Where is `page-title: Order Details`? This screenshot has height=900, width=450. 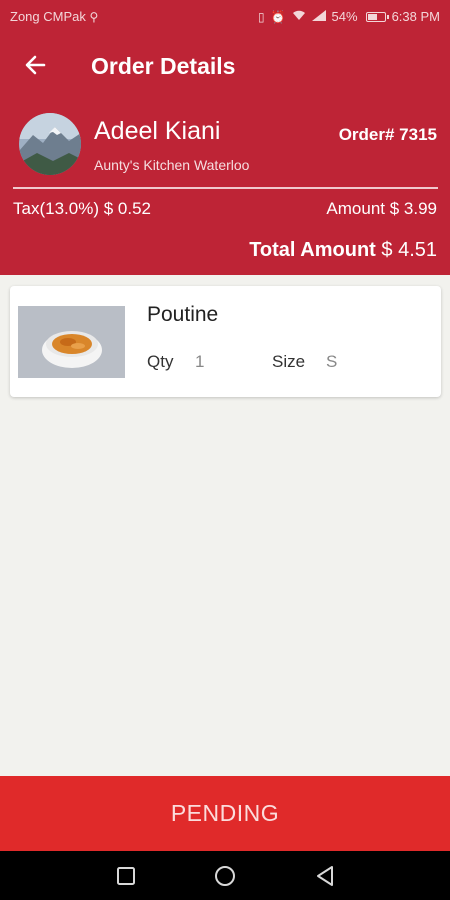
page-title: Order Details is located at coordinates (163, 66).